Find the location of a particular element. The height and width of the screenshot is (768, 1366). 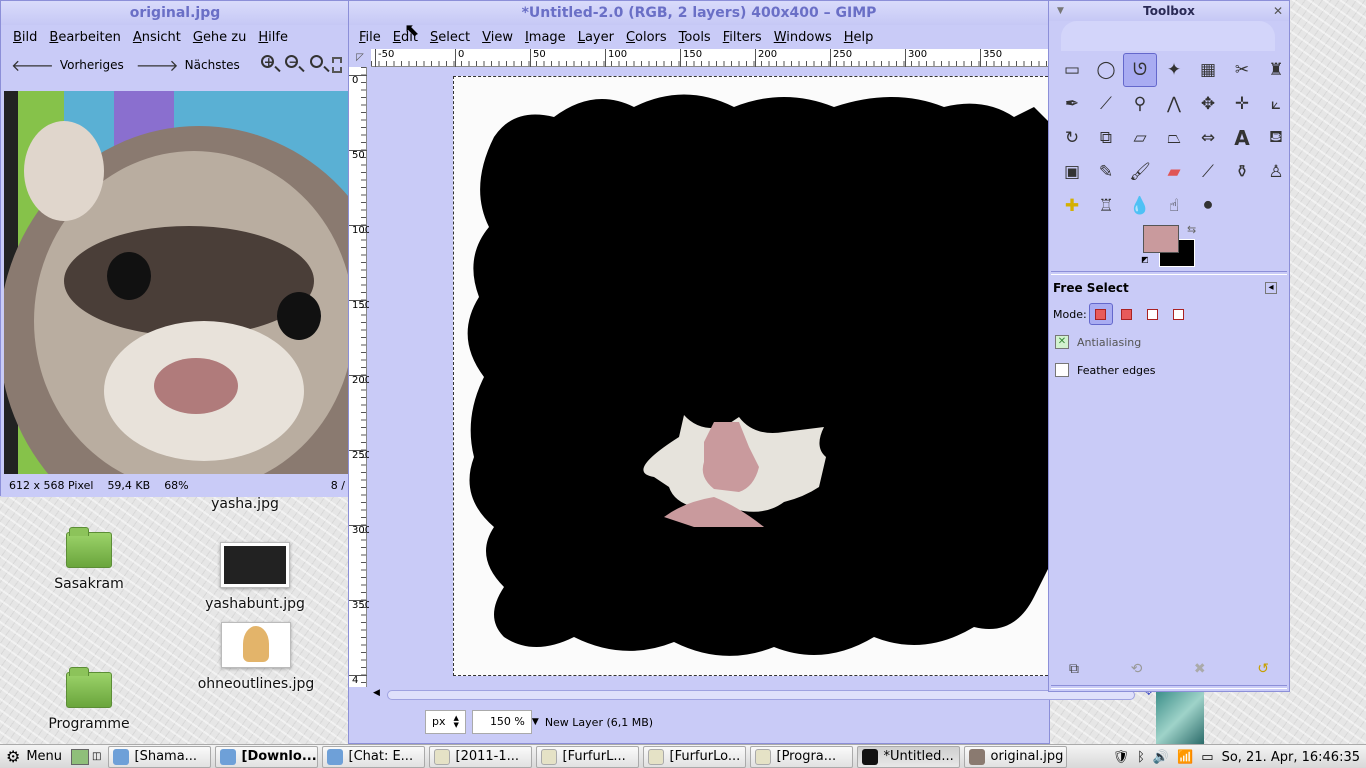

feather-option: Feather edges is located at coordinates (1105, 370).